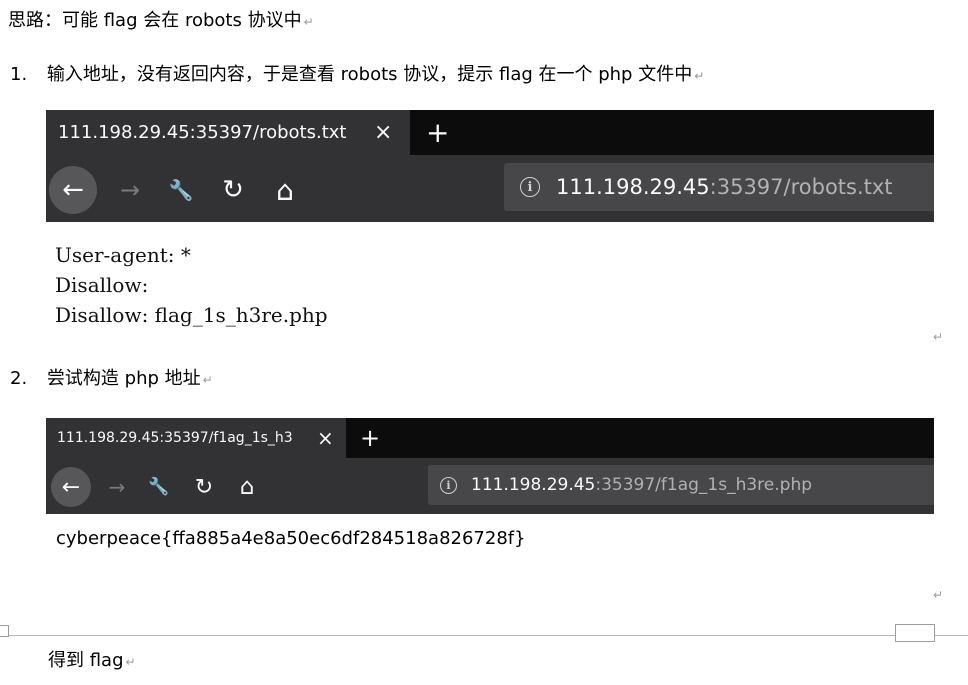  Describe the element at coordinates (123, 378) in the screenshot. I see `step-2-text: 尝试构造 php 地址` at that location.